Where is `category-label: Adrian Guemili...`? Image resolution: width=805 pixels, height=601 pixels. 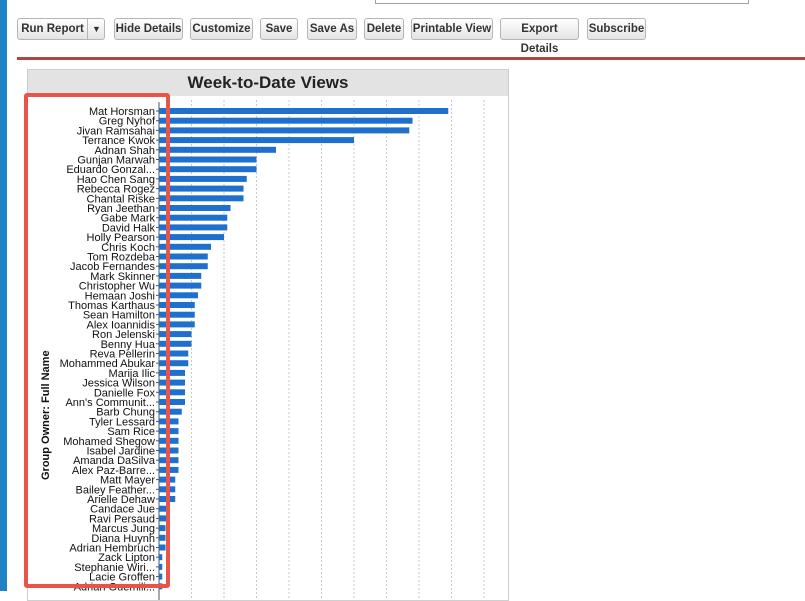
category-label: Adrian Guemili... is located at coordinates (114, 587).